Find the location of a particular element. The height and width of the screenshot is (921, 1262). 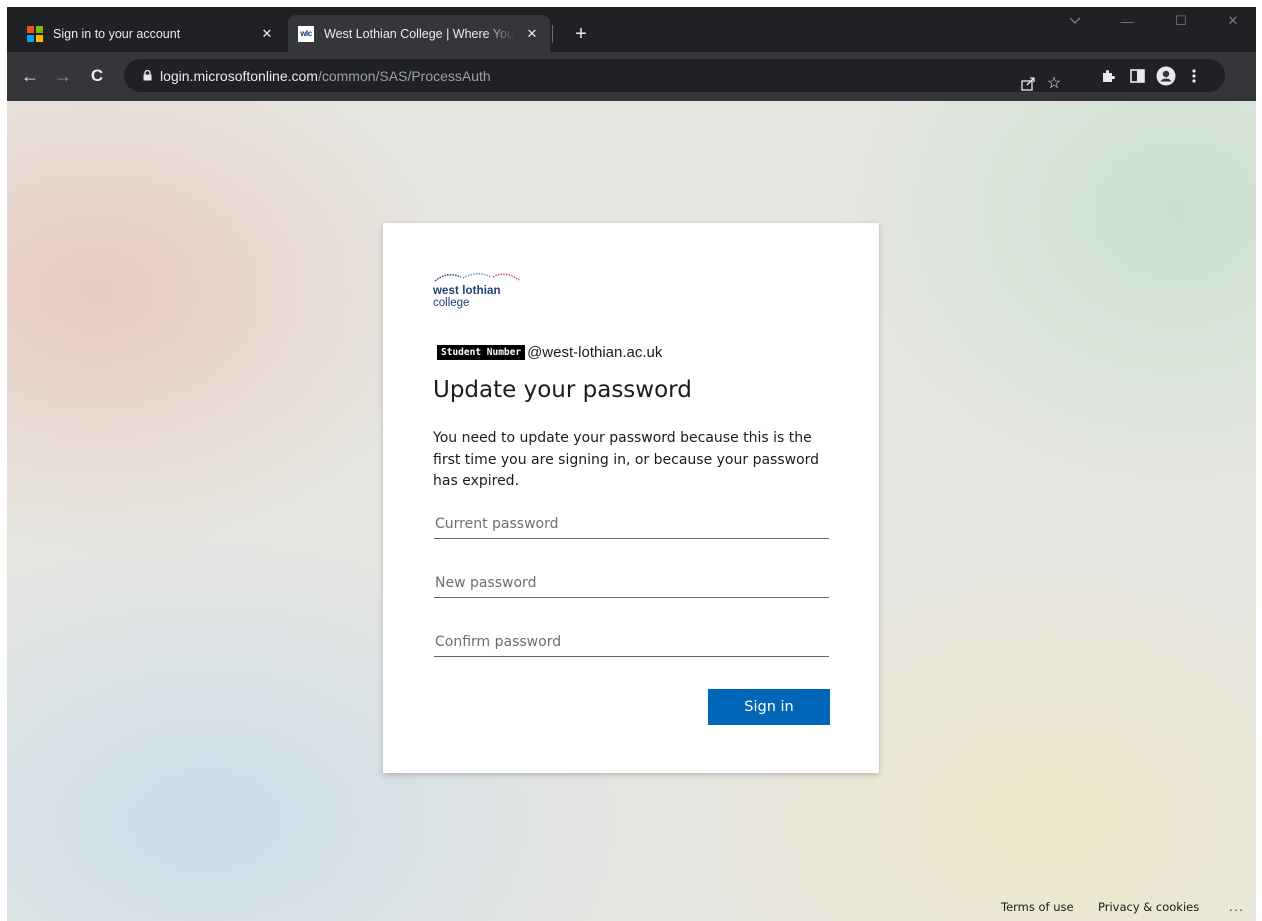

side-panel-icon is located at coordinates (1137, 76).